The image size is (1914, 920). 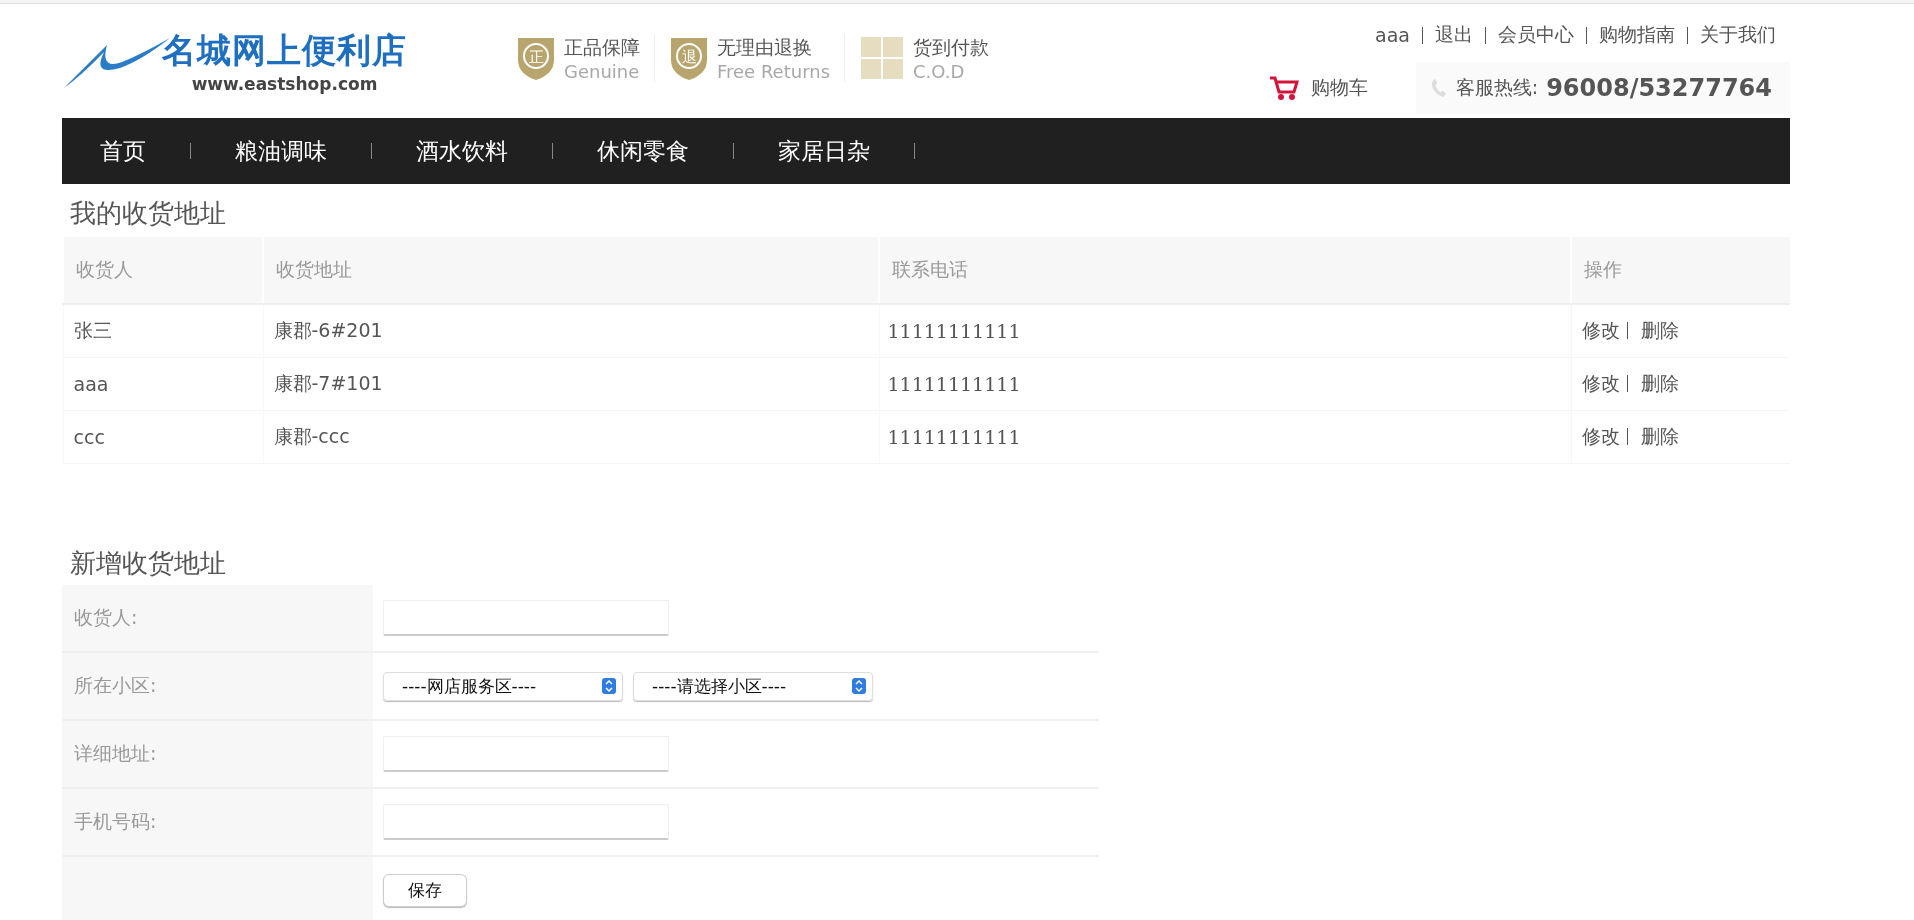 What do you see at coordinates (1283, 88) in the screenshot?
I see `cart-icon` at bounding box center [1283, 88].